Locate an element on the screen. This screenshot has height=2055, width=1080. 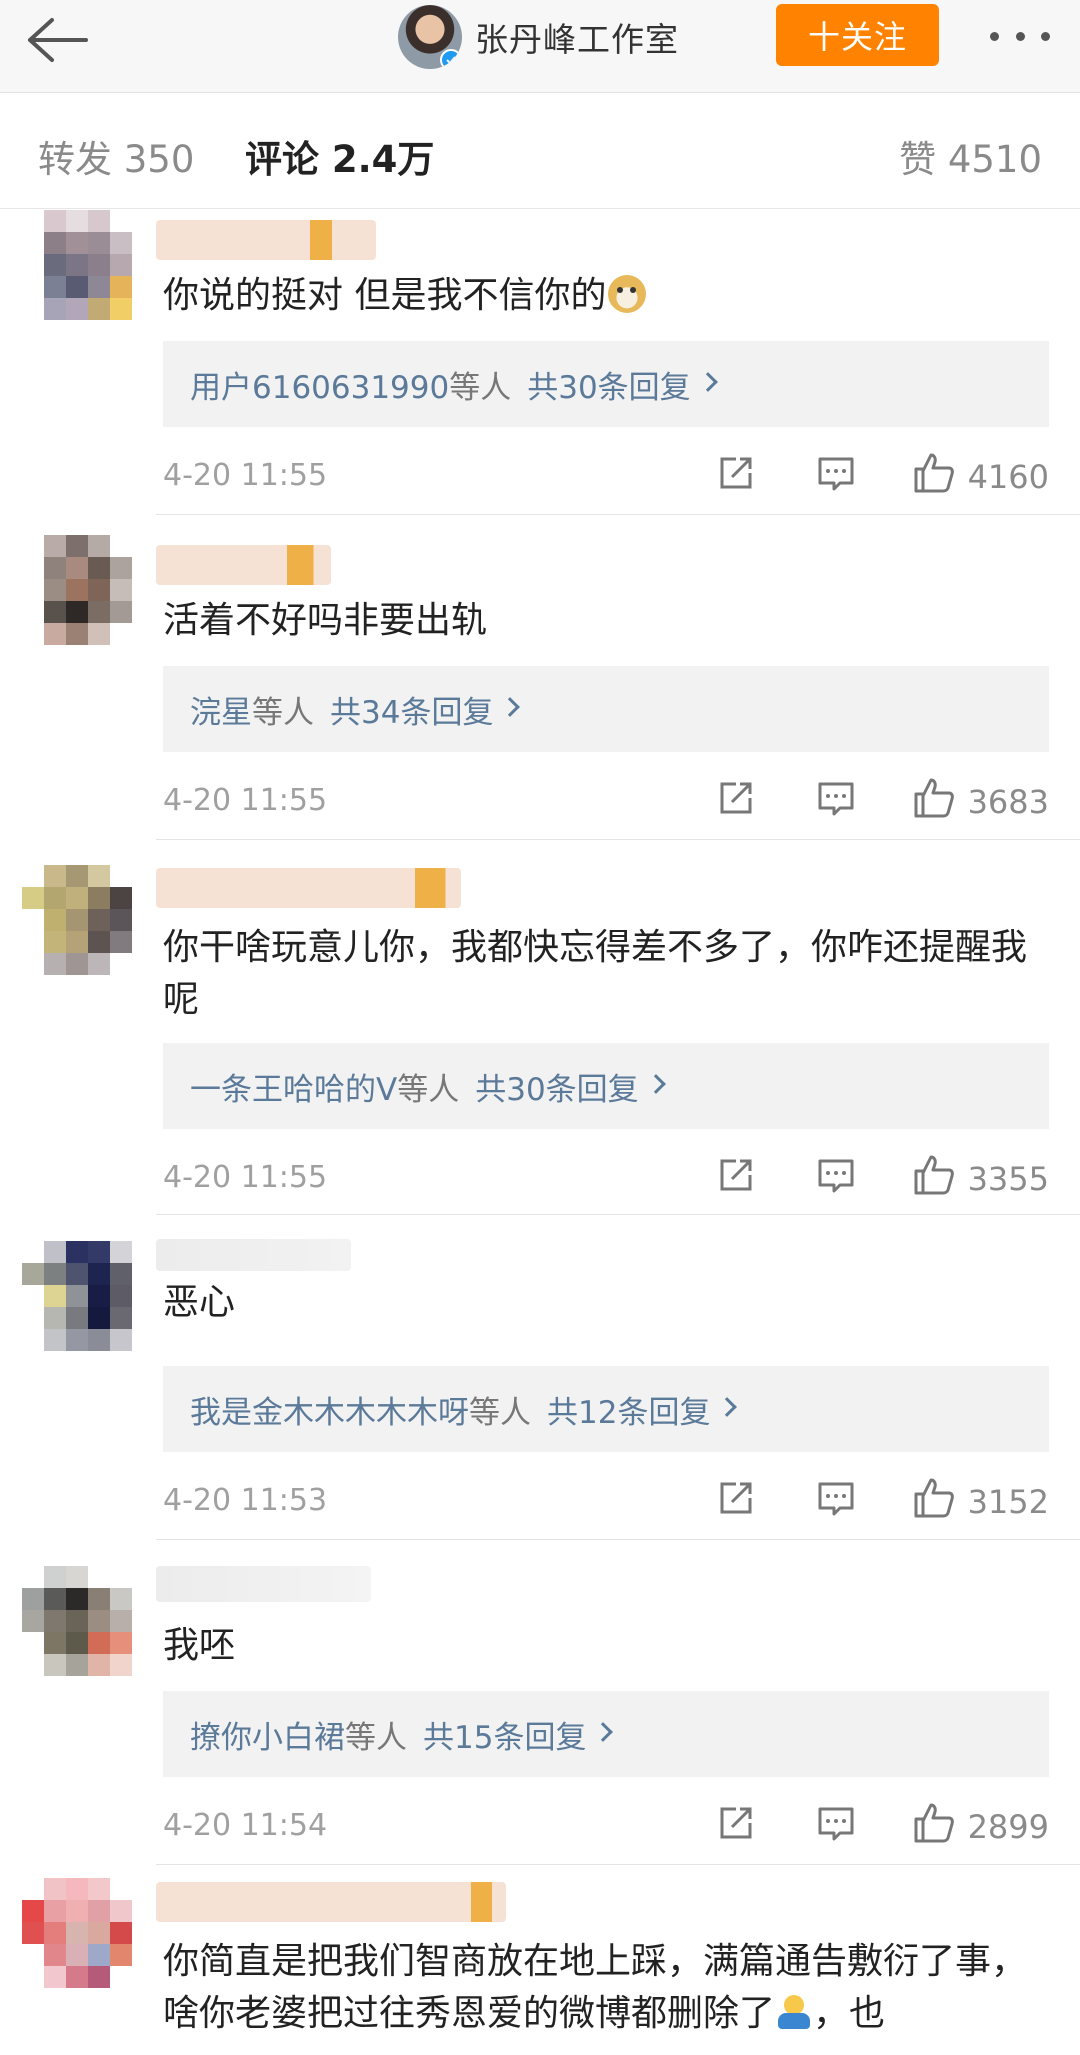
tab-repost: 转发 350 is located at coordinates (116, 156).